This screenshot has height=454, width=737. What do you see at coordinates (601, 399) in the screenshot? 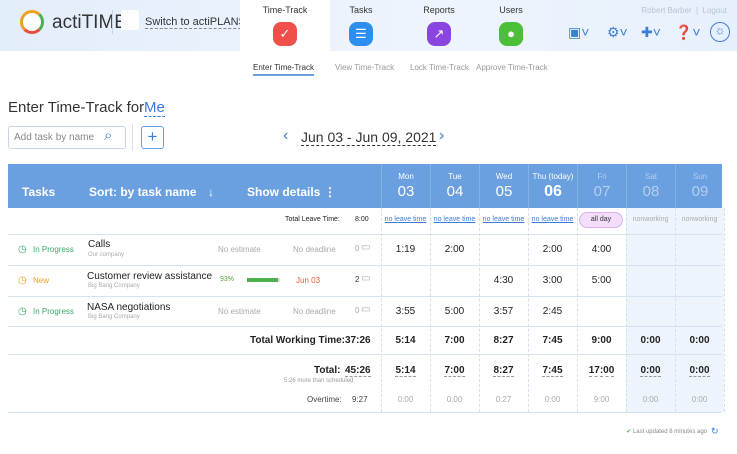
I see `overtime-cell: 9:00` at bounding box center [601, 399].